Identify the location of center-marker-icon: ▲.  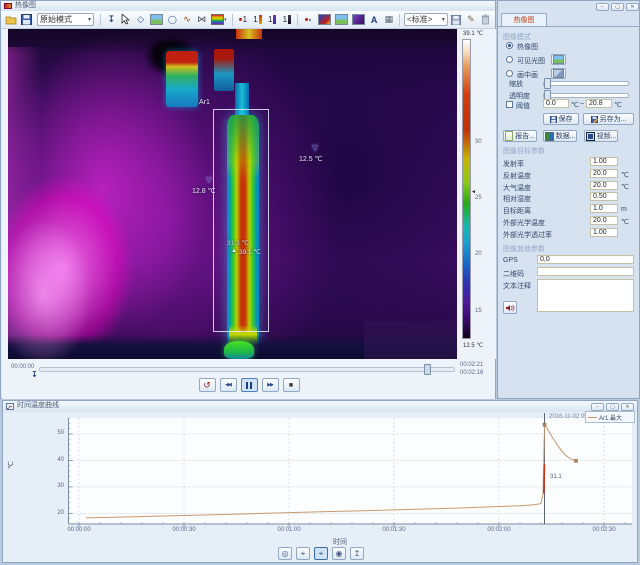
(234, 251).